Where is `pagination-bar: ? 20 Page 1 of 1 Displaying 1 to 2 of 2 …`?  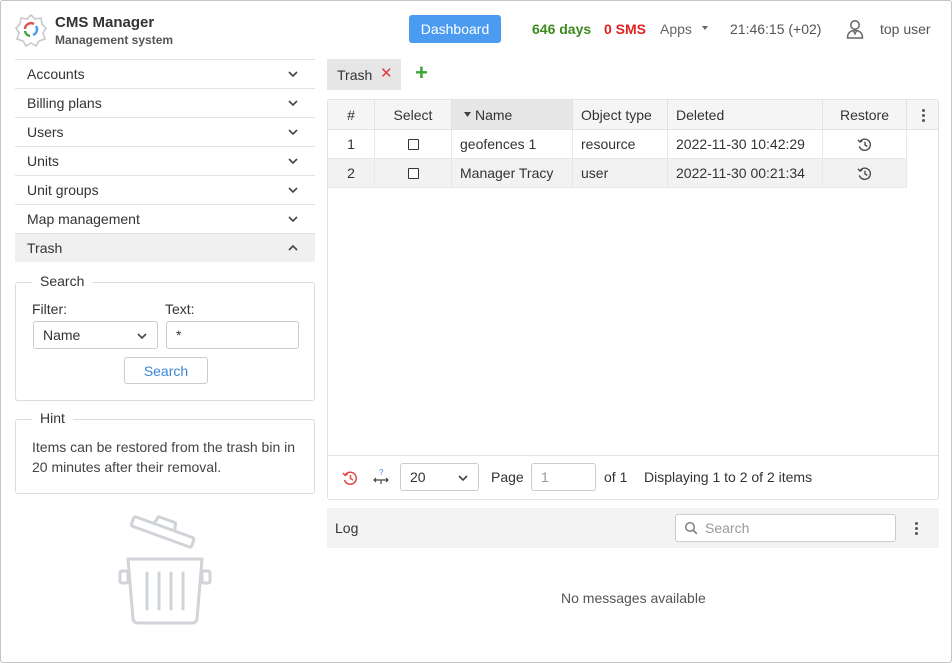
pagination-bar: ? 20 Page 1 of 1 Displaying 1 to 2 of 2 … is located at coordinates (633, 477).